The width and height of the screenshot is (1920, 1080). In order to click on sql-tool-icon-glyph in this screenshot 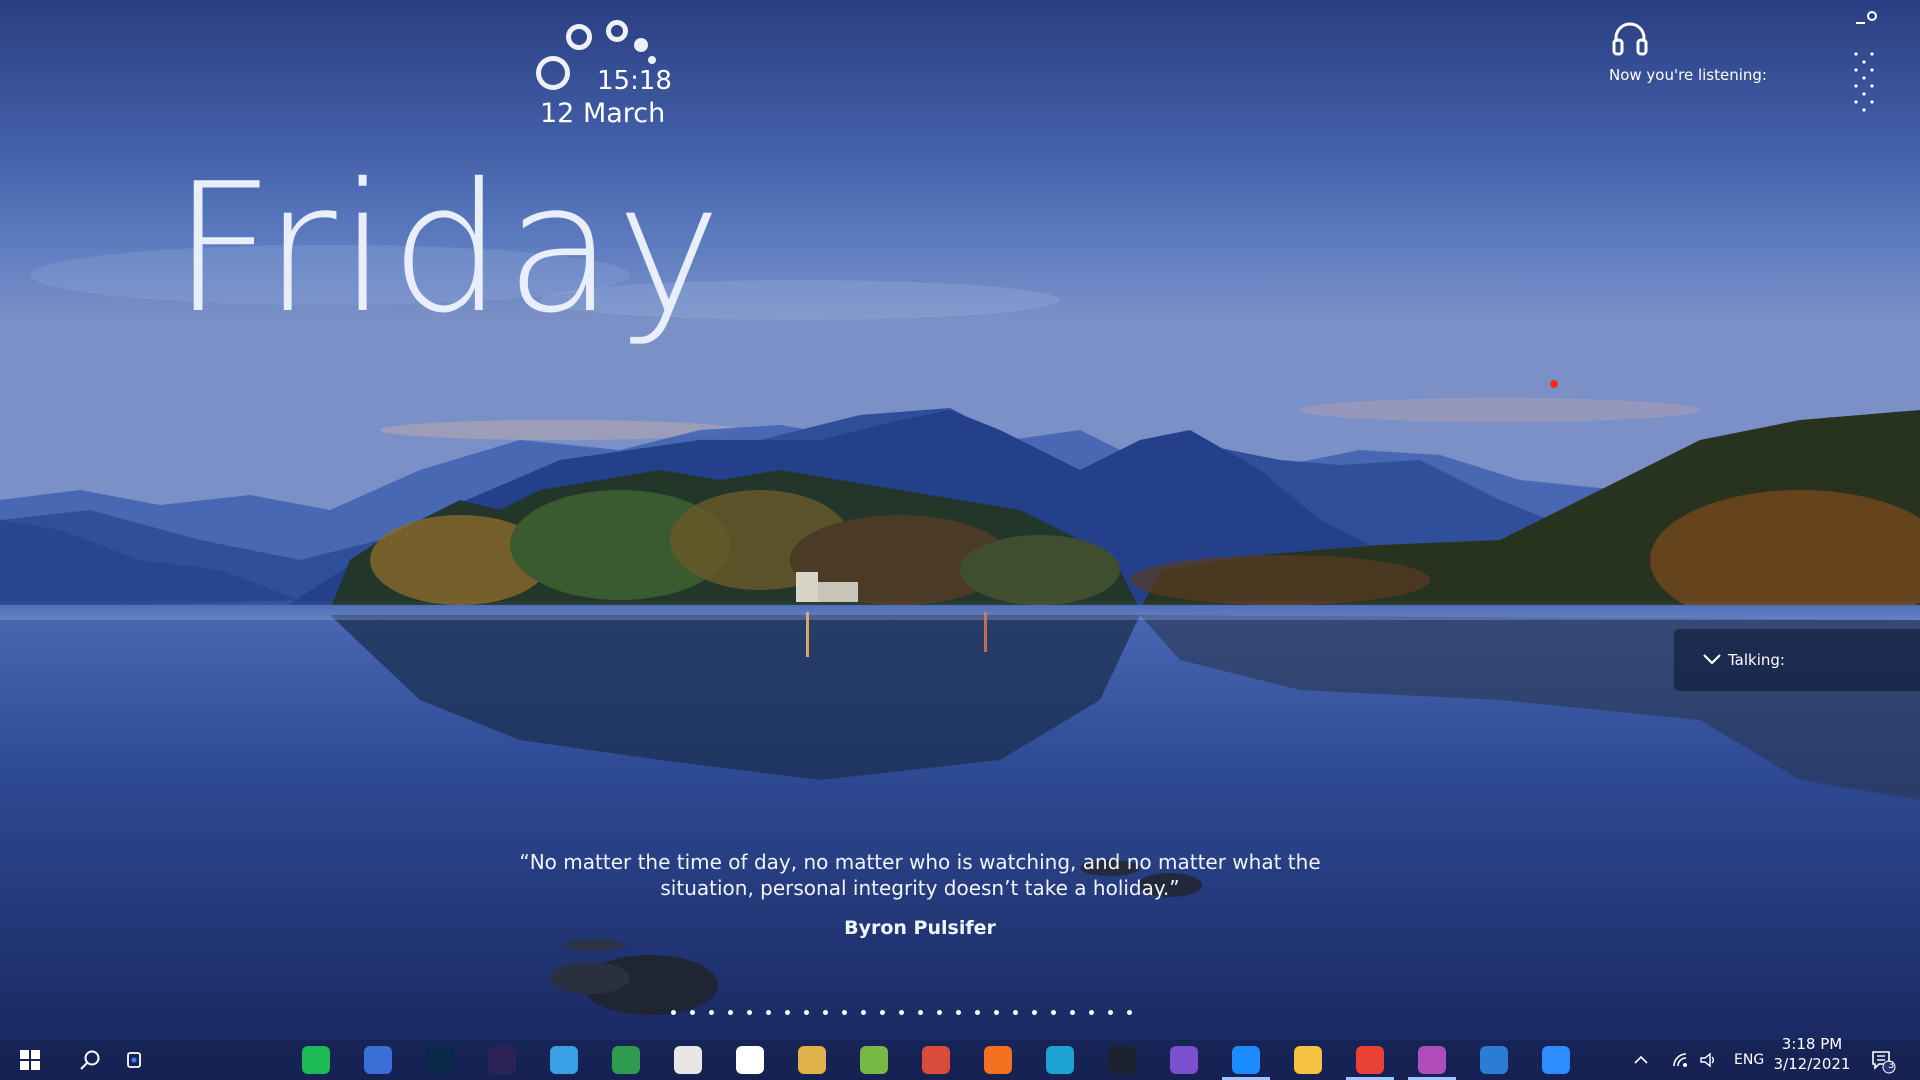, I will do `click(688, 1060)`.